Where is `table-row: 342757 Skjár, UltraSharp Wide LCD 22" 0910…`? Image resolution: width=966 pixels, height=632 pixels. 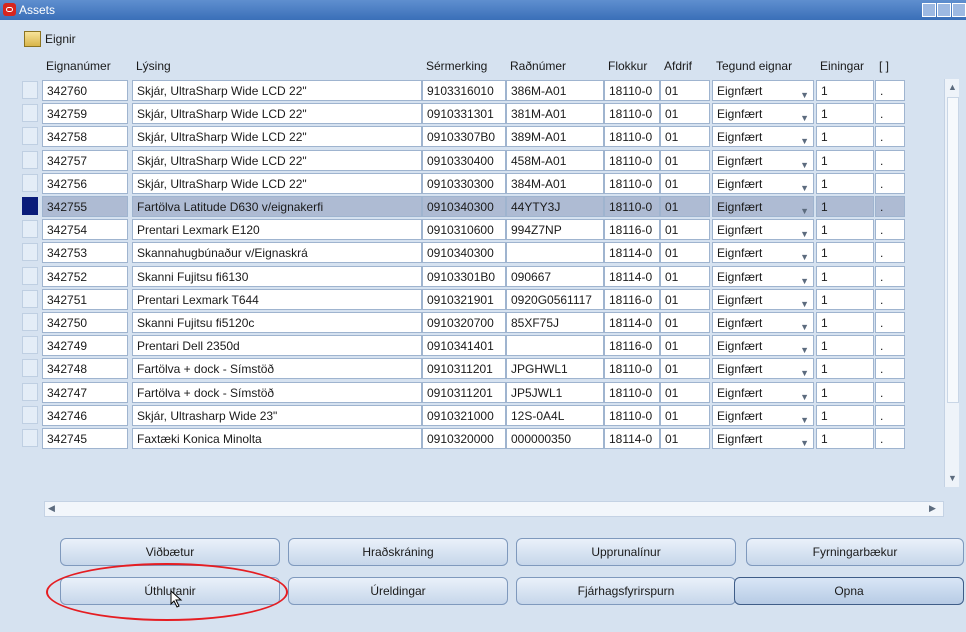
table-row: 342757 Skjár, UltraSharp Wide LCD 22" 0910… is located at coordinates (482, 160).